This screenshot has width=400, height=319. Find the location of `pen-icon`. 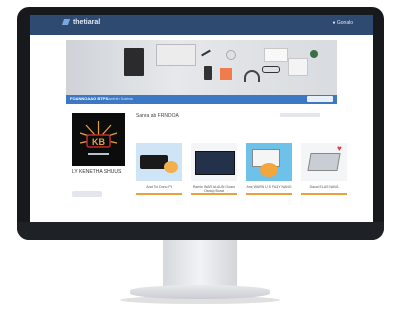

pen-icon is located at coordinates (206, 53).